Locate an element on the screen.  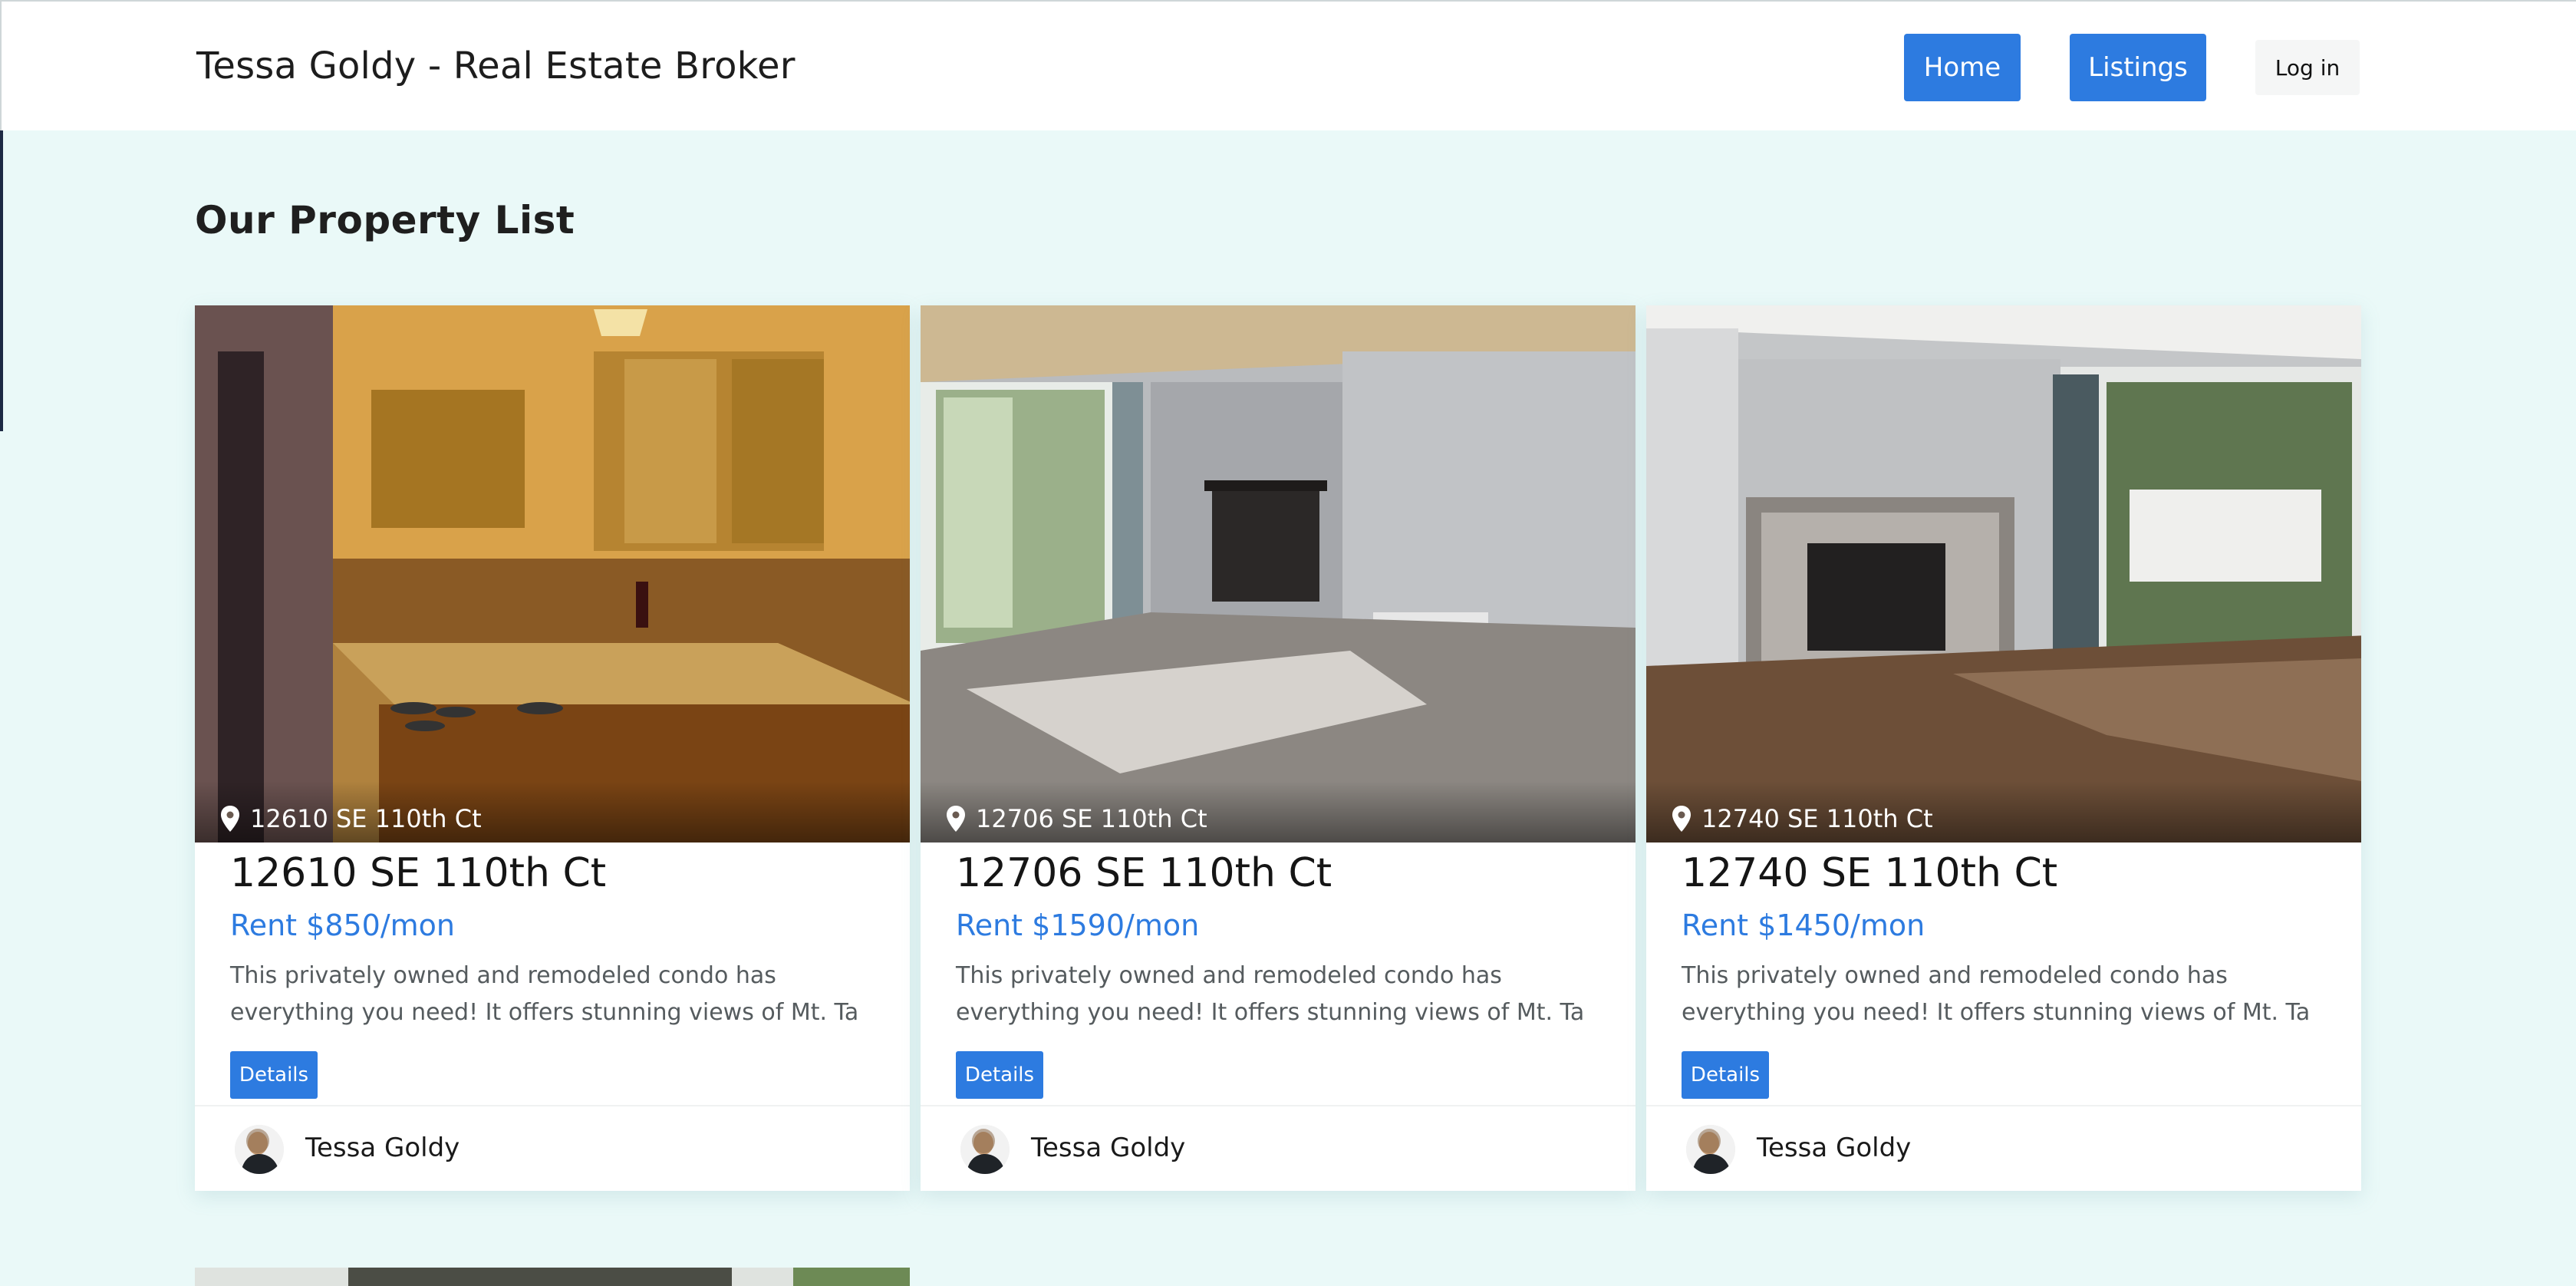
login-button: Log in is located at coordinates (2307, 67).